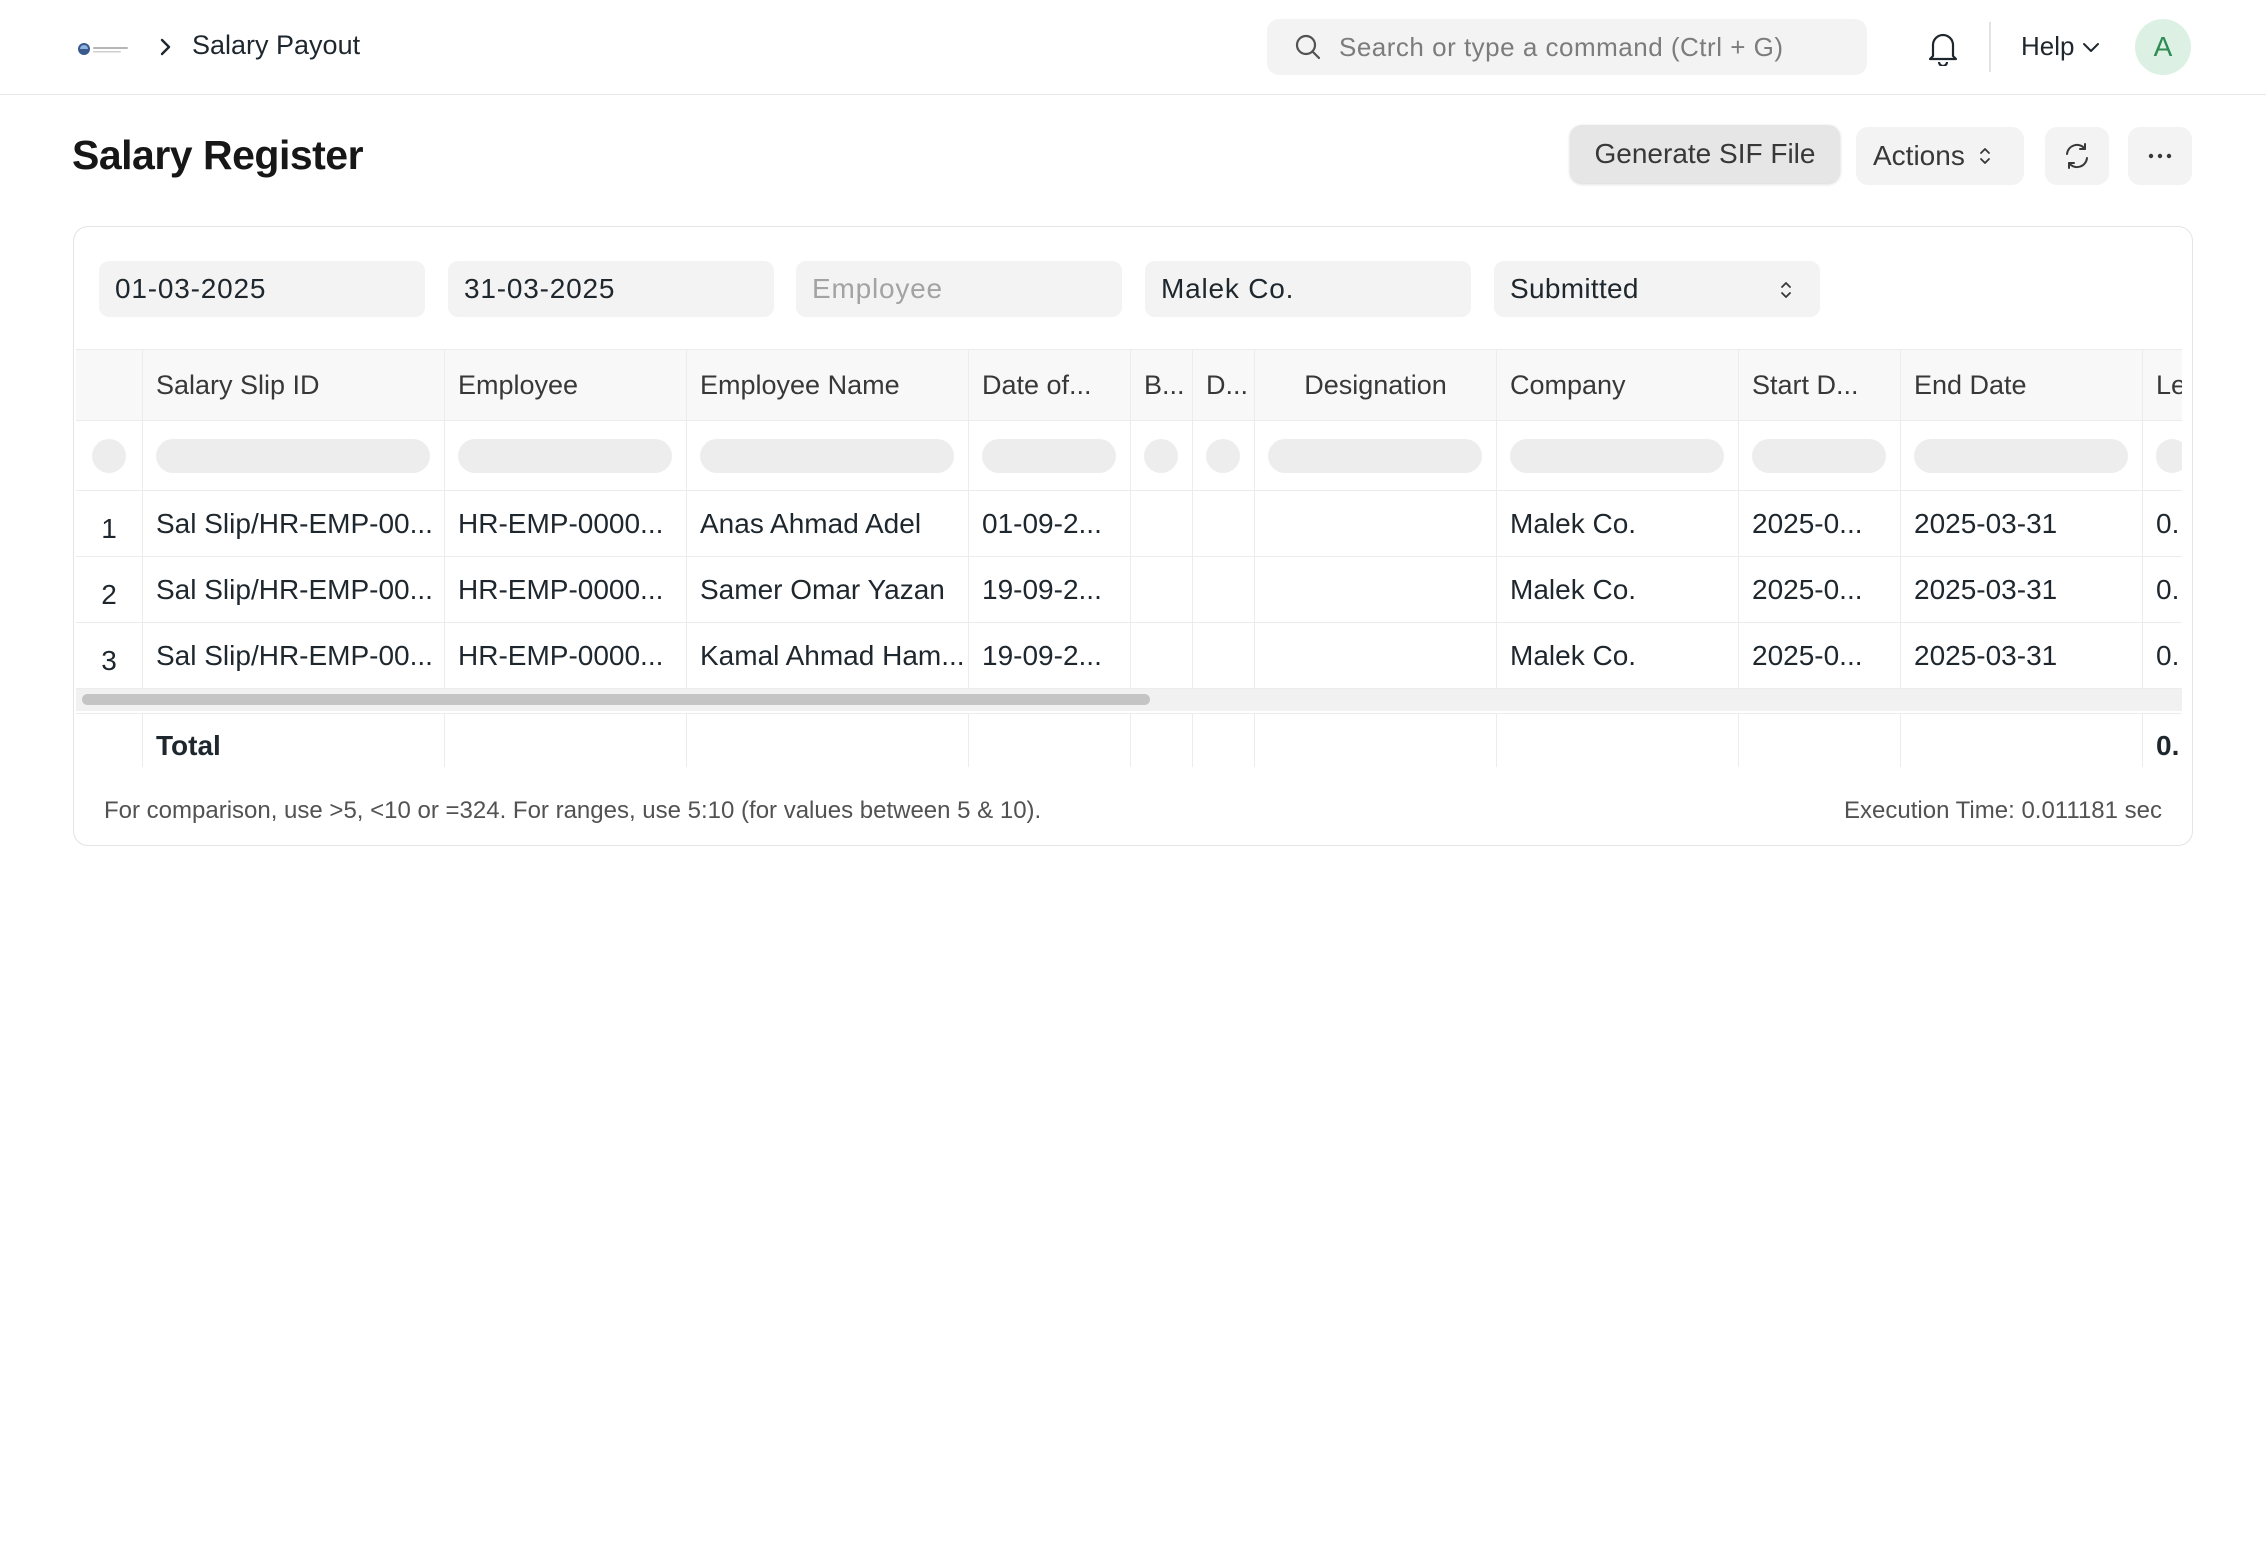 This screenshot has height=1558, width=2266. Describe the element at coordinates (165, 47) in the screenshot. I see `chevron-right-icon` at that location.